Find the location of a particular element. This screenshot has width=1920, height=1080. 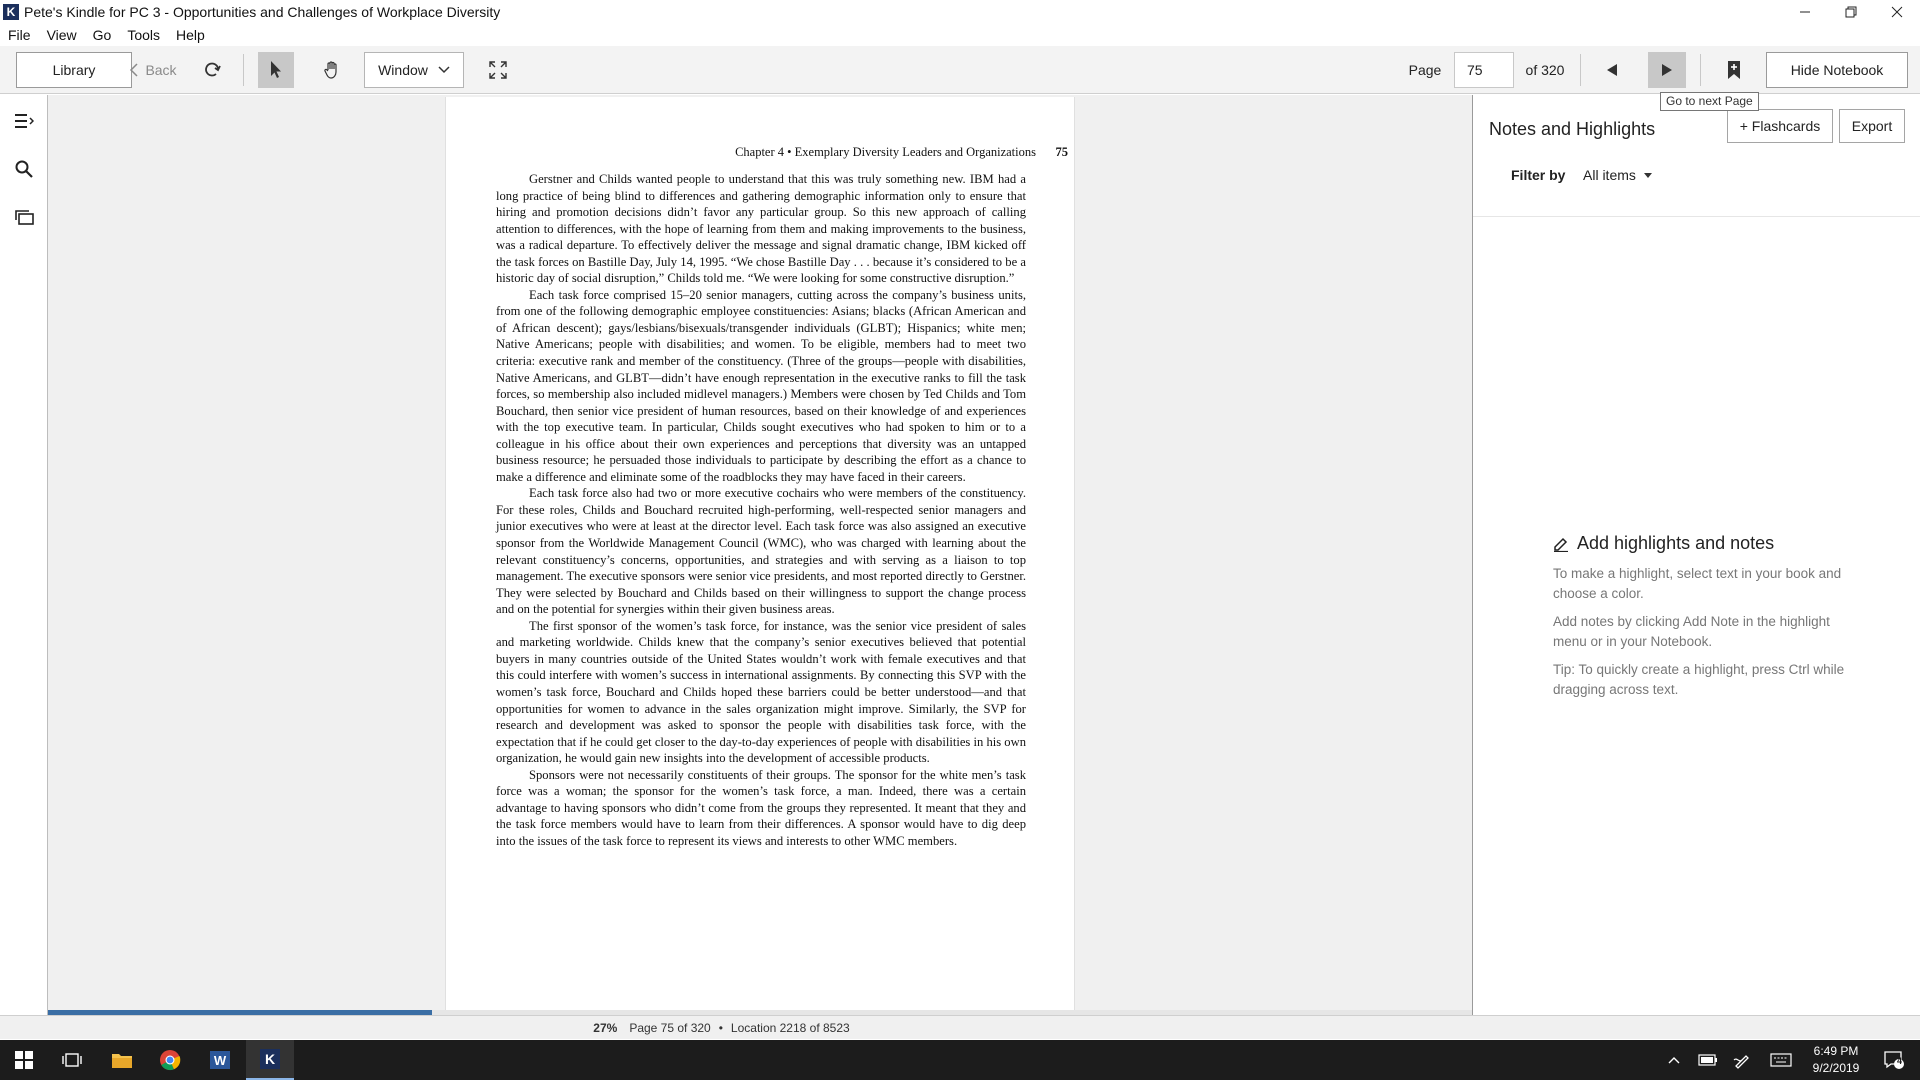

menu-bar: File View Go Tools Help is located at coordinates (106, 35).